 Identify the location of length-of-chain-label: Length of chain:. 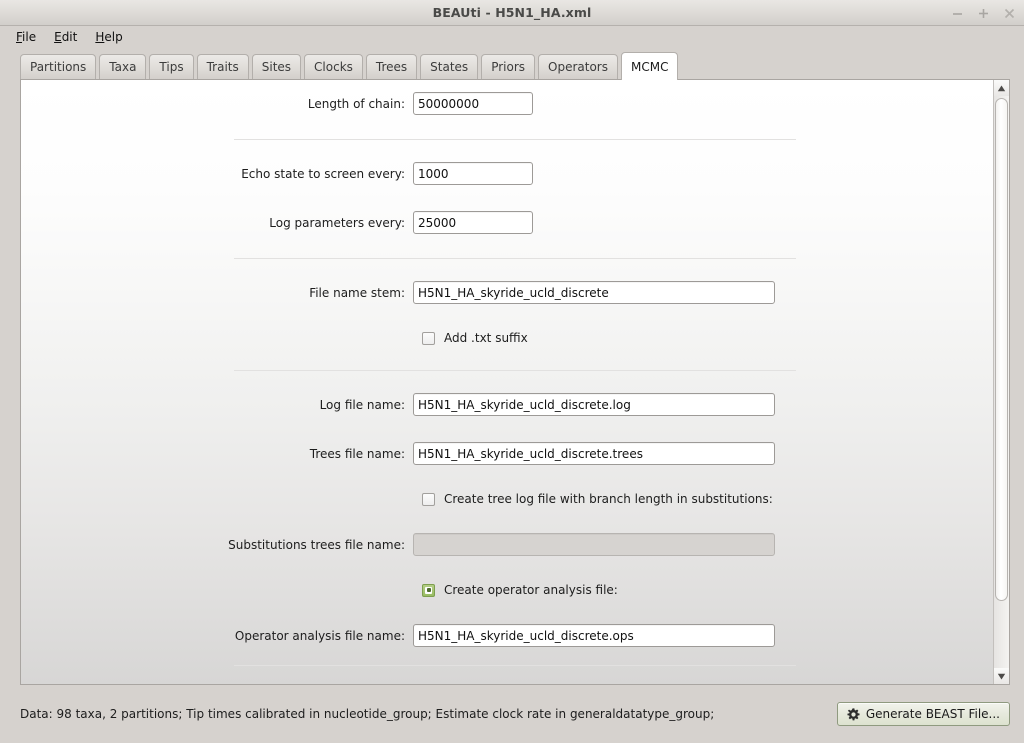
(356, 103).